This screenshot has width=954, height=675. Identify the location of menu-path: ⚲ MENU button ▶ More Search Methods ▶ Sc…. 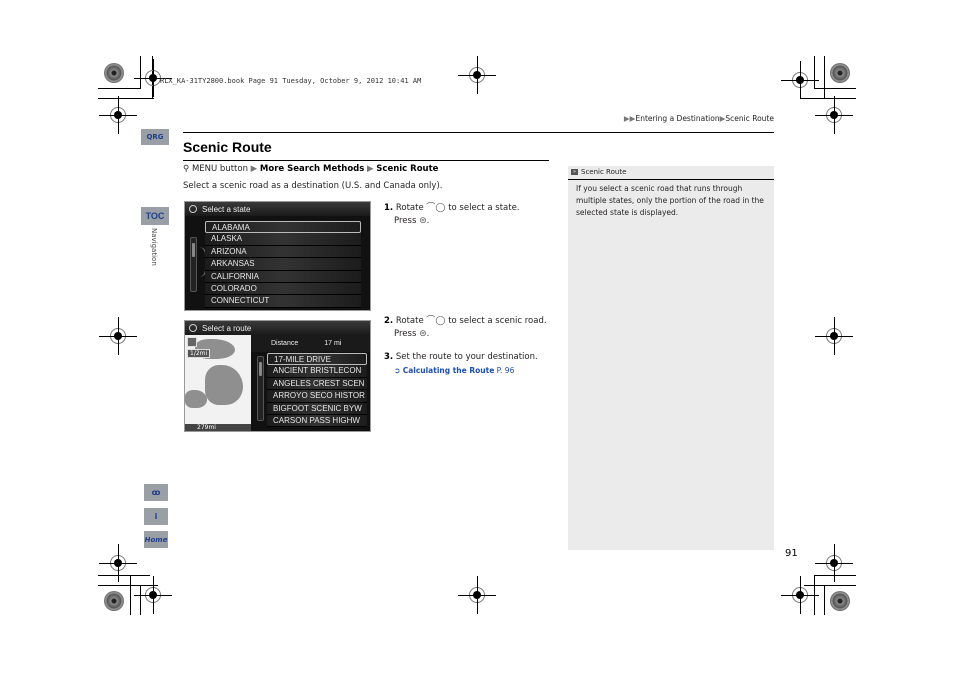
(310, 169).